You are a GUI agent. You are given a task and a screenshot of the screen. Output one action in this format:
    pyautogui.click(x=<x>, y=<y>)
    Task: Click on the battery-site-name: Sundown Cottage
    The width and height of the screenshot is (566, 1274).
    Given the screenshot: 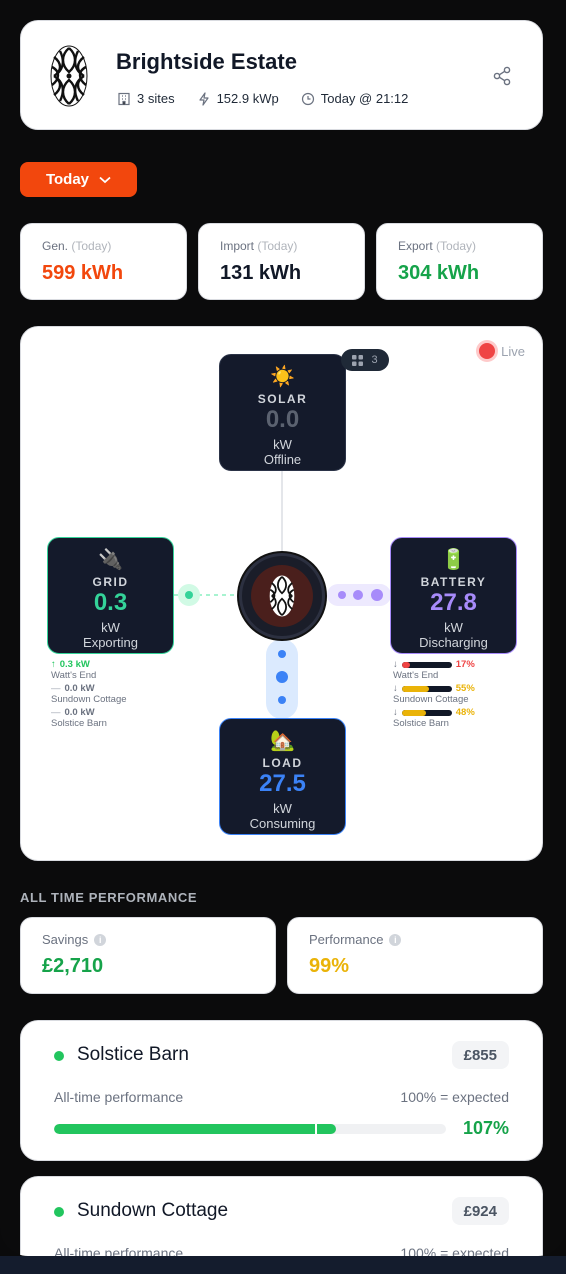 What is the action you would take?
    pyautogui.click(x=431, y=699)
    